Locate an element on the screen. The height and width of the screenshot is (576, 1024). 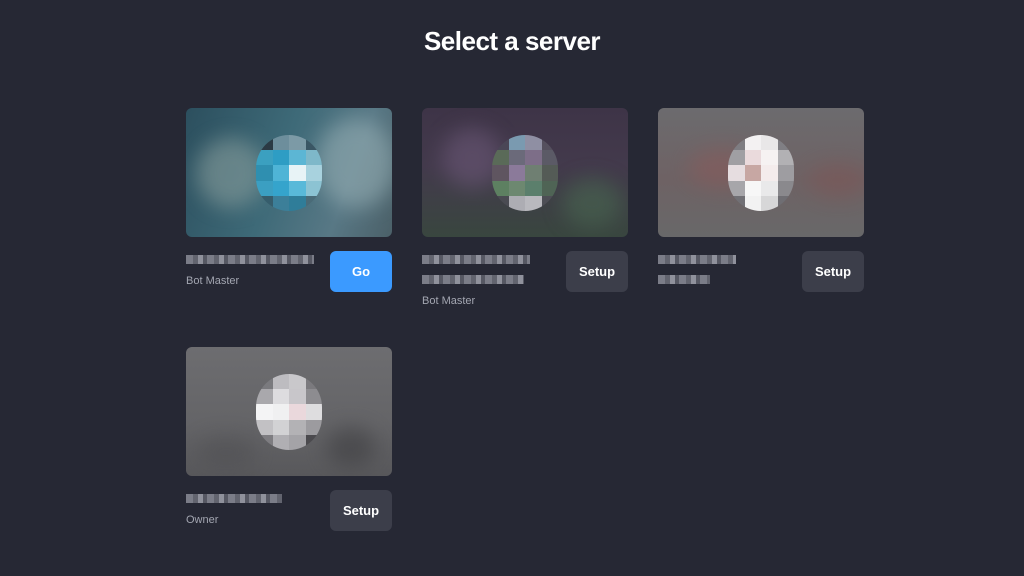
server-role: Owner is located at coordinates (202, 520).